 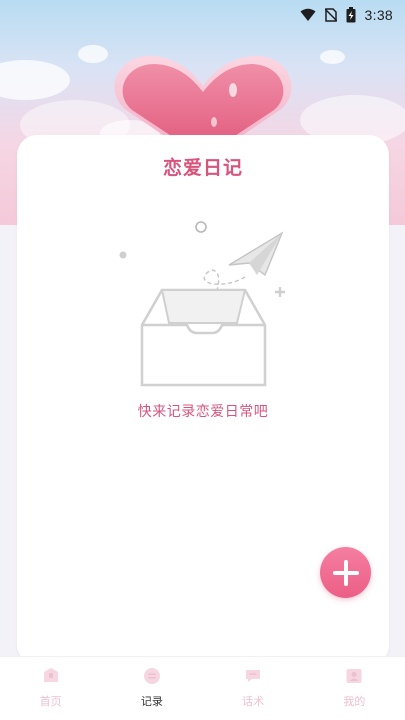 What do you see at coordinates (308, 15) in the screenshot?
I see `wifi-icon` at bounding box center [308, 15].